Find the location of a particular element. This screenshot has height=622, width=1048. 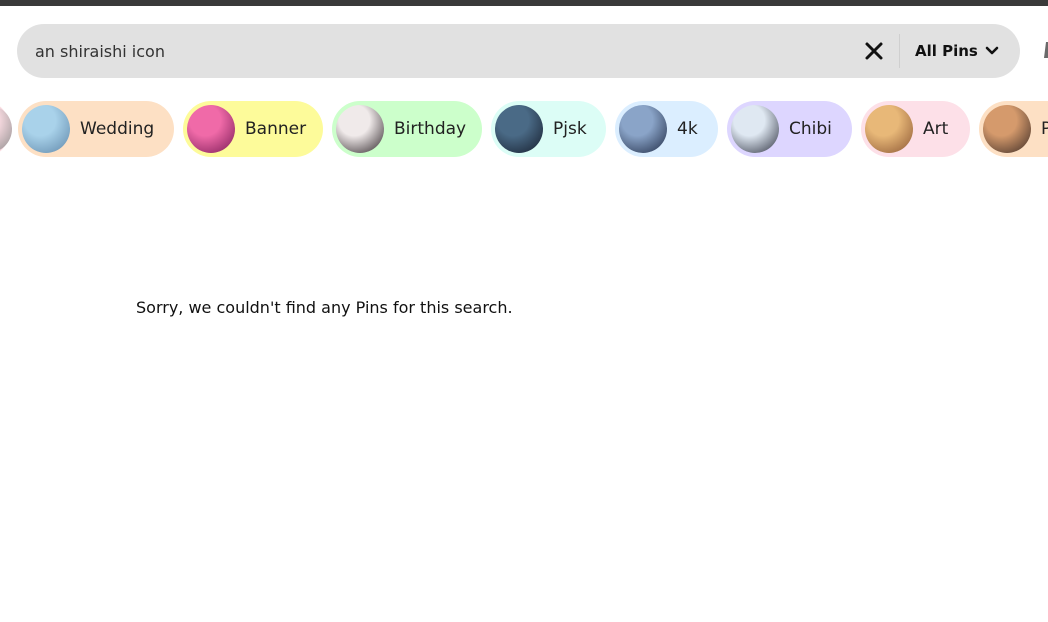

chip-birthday: Birthday is located at coordinates (407, 129).